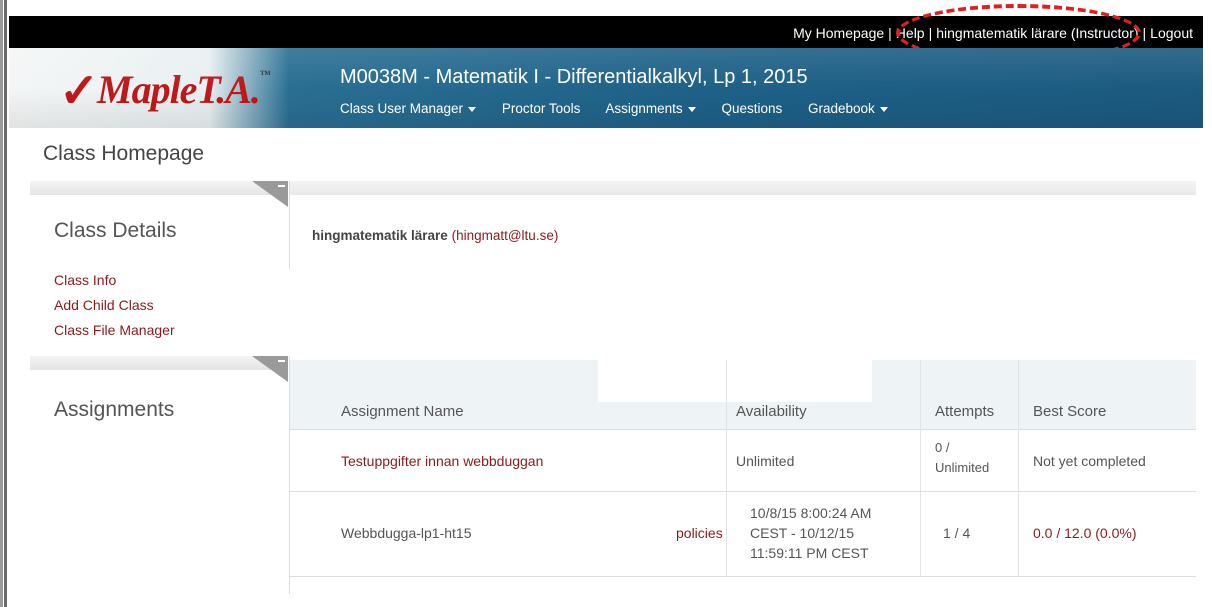 The height and width of the screenshot is (607, 1212). Describe the element at coordinates (751, 108) in the screenshot. I see `nav-questions: Questions` at that location.